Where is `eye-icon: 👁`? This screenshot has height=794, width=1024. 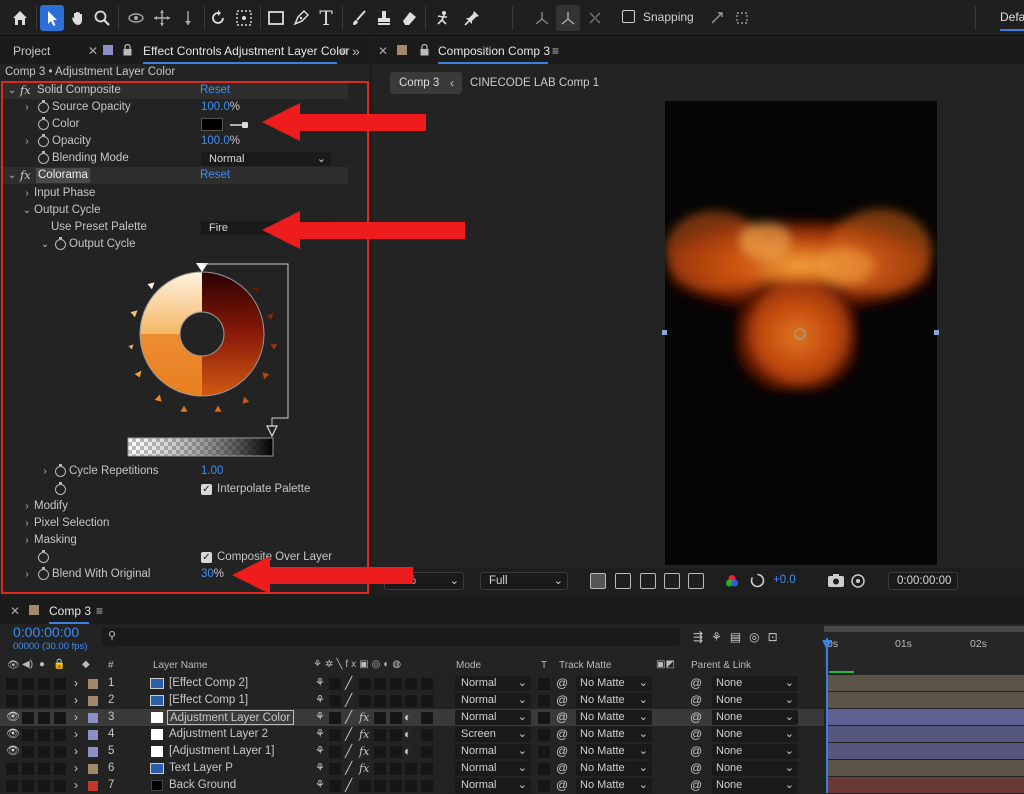
eye-icon: 👁 is located at coordinates (13, 717).